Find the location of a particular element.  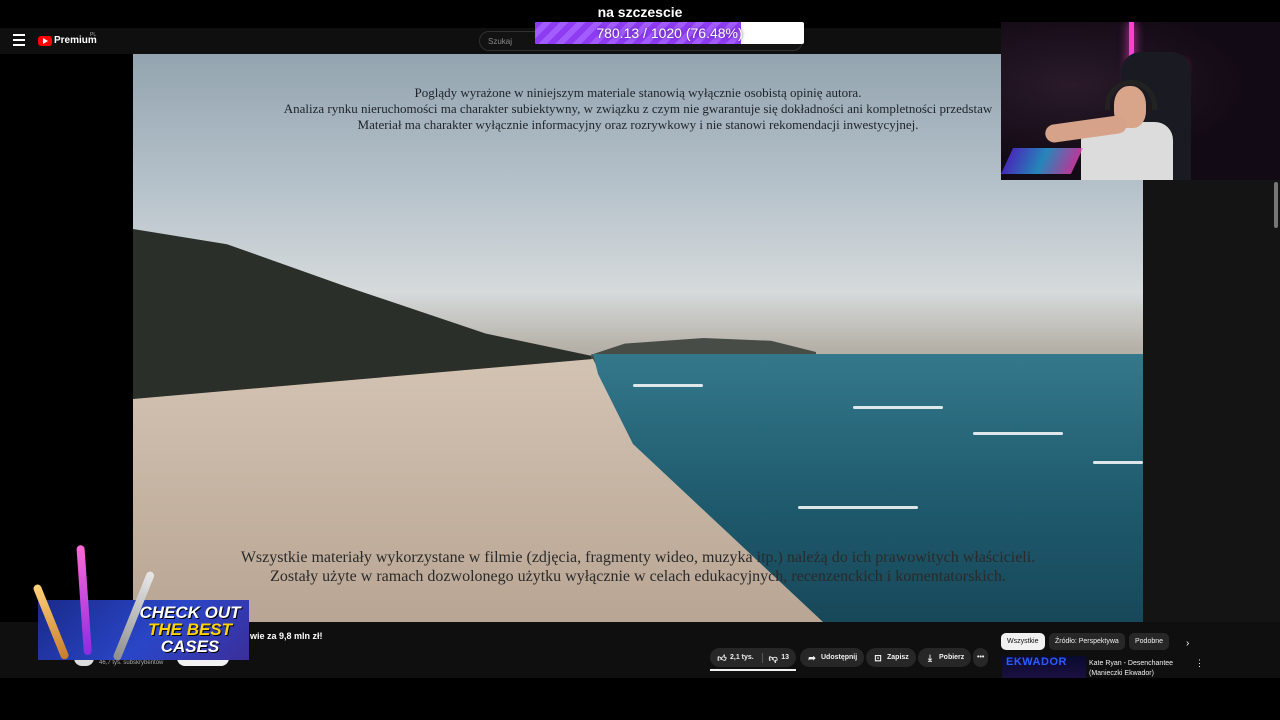

promo-line: CASES is located at coordinates (190, 646).